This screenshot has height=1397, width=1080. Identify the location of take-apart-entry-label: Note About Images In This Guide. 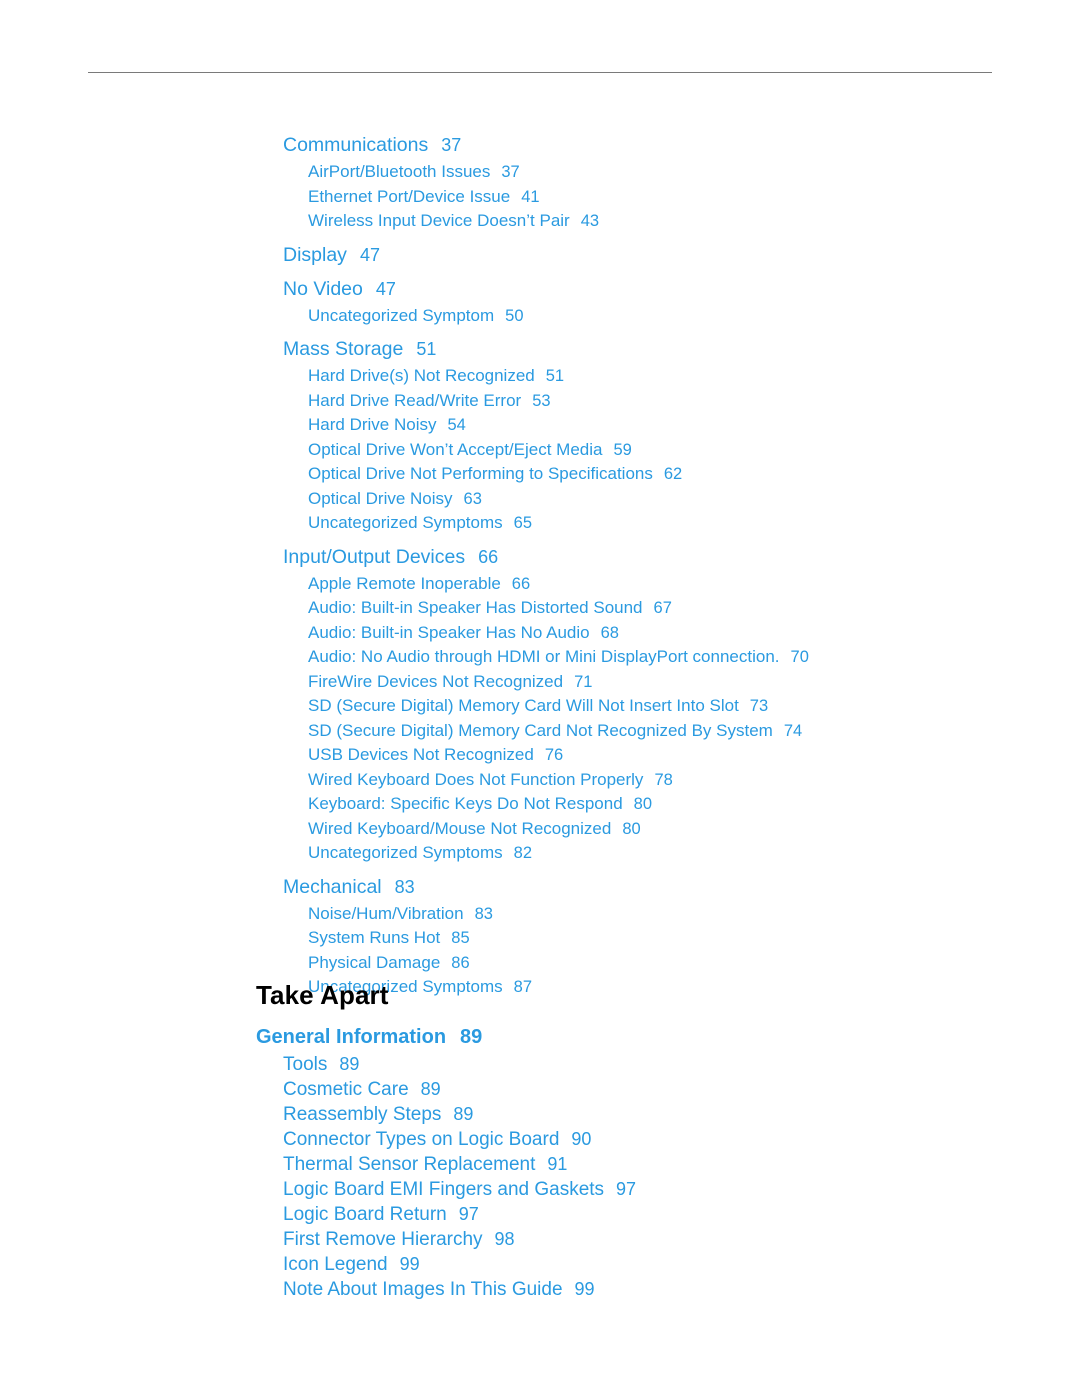
(423, 1289).